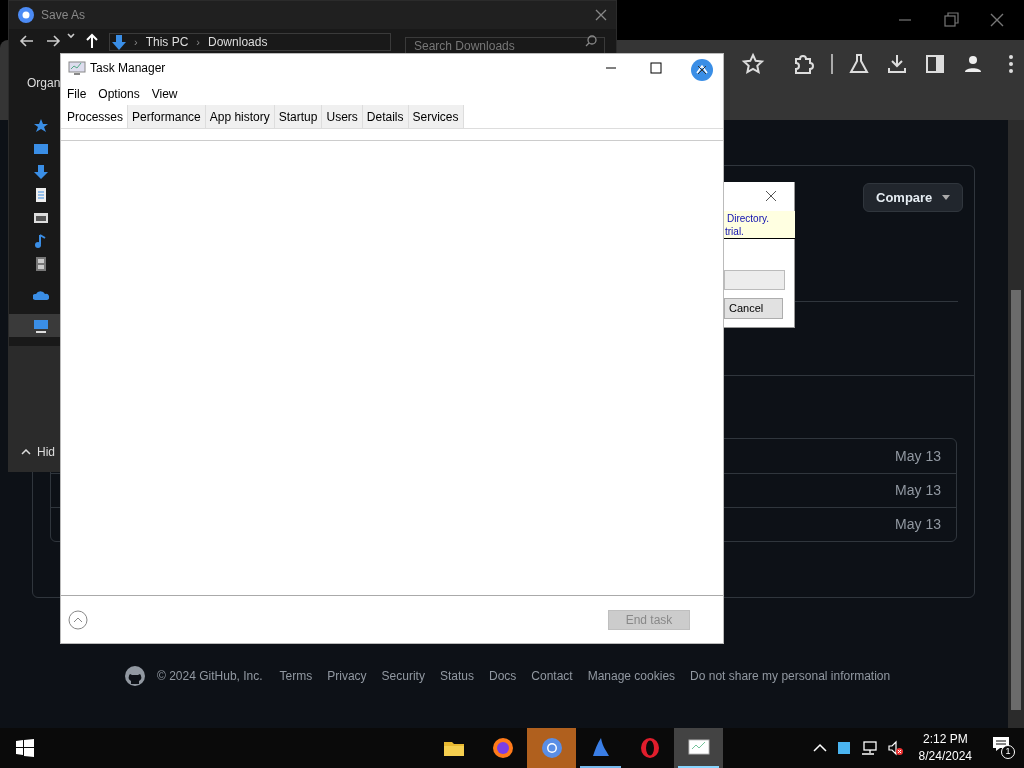  Describe the element at coordinates (135, 676) in the screenshot. I see `github-logo-icon` at that location.